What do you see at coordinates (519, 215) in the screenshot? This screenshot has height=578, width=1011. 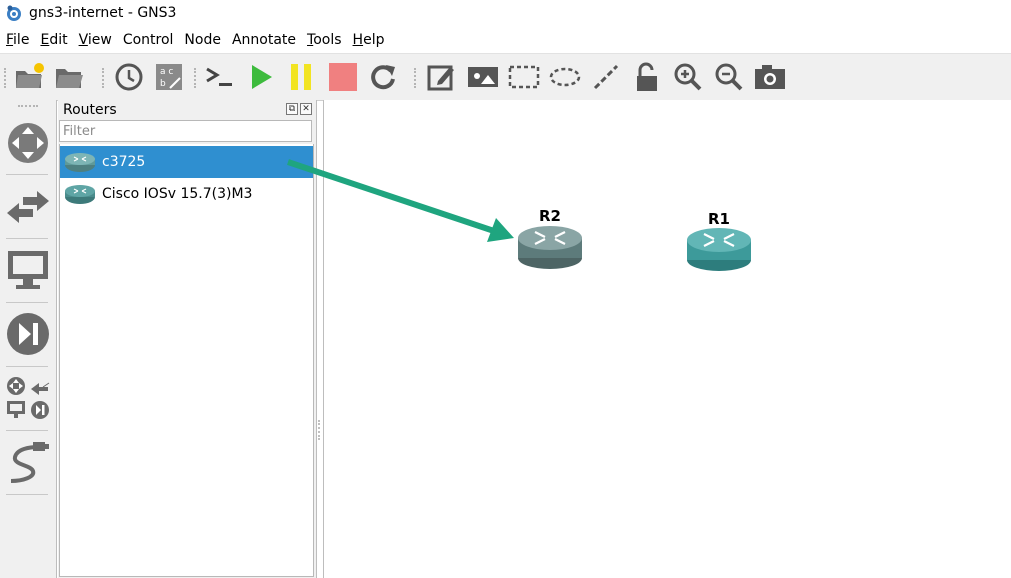 I see `canvas-overlay` at bounding box center [519, 215].